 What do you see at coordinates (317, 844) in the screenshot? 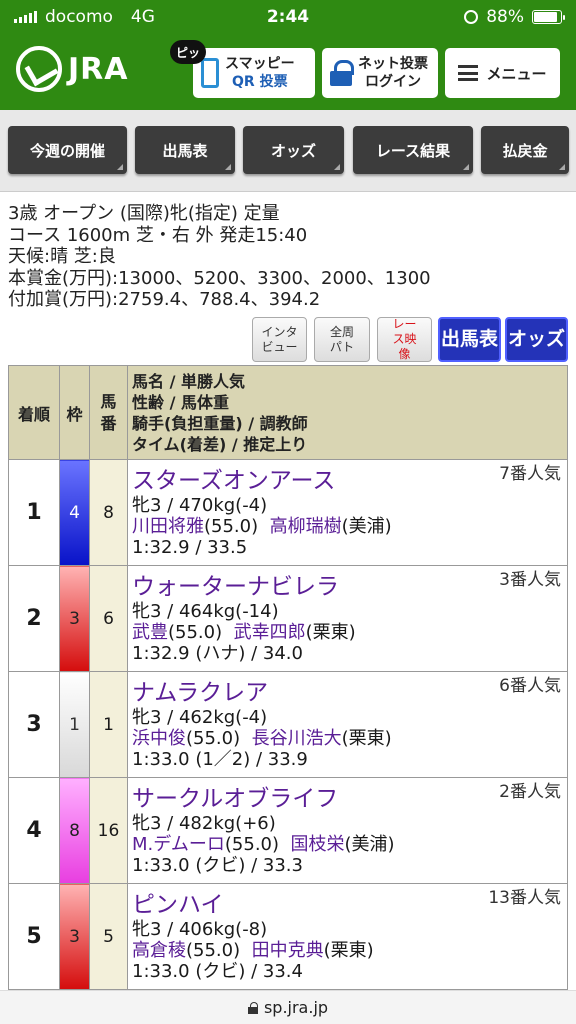
I see `trainer-link: 国枝栄` at bounding box center [317, 844].